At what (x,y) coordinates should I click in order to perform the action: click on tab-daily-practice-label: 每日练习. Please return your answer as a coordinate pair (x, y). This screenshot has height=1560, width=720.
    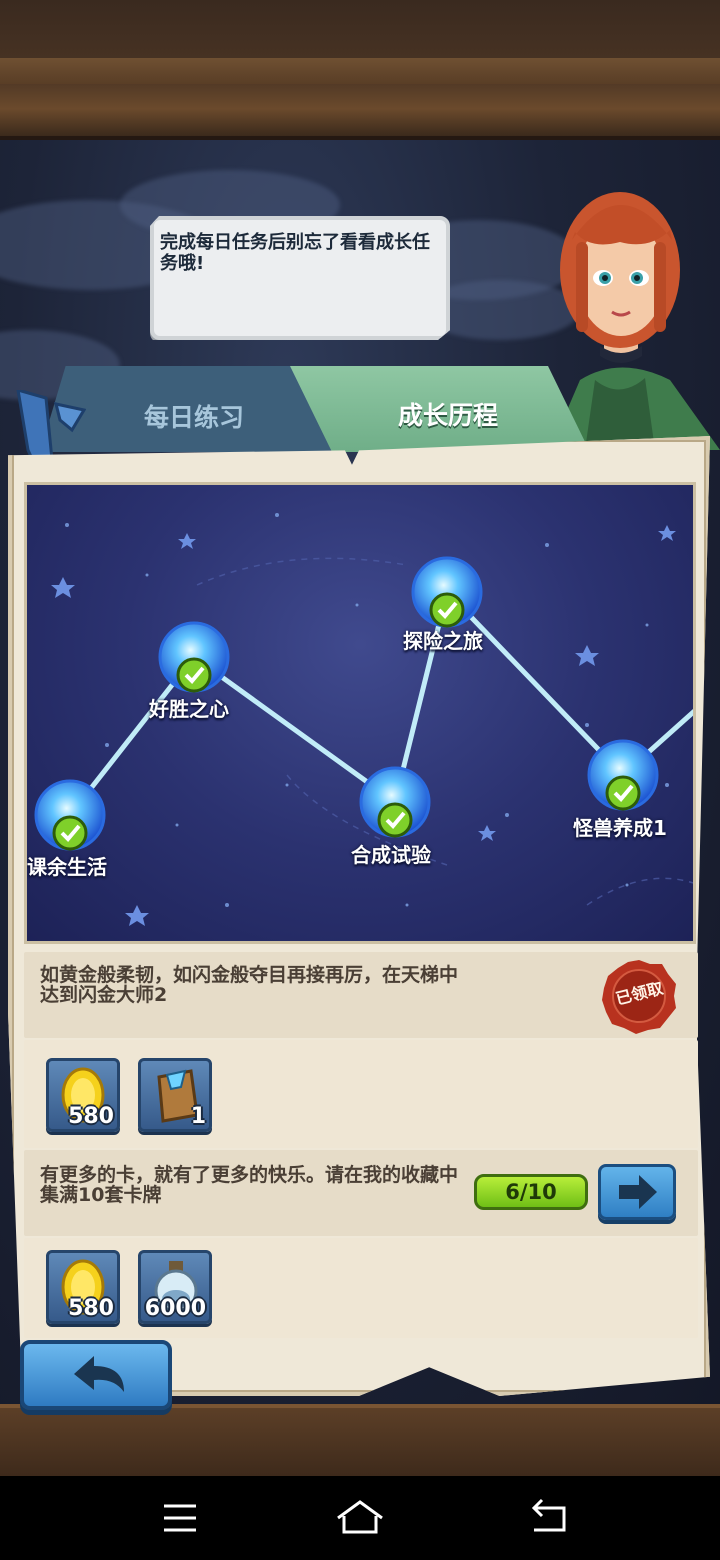
    Looking at the image, I should click on (194, 417).